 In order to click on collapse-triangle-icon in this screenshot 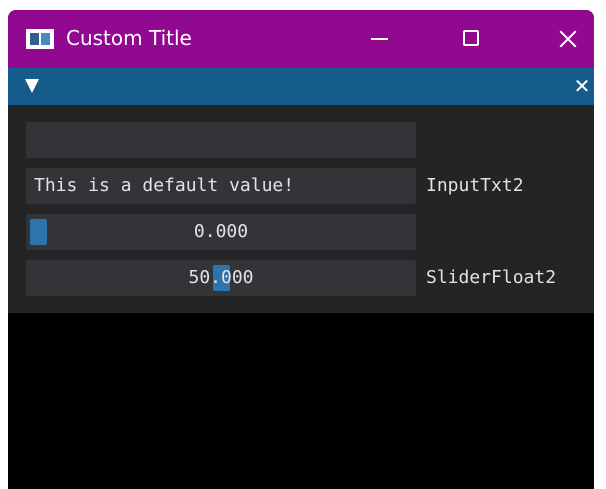, I will do `click(32, 86)`.